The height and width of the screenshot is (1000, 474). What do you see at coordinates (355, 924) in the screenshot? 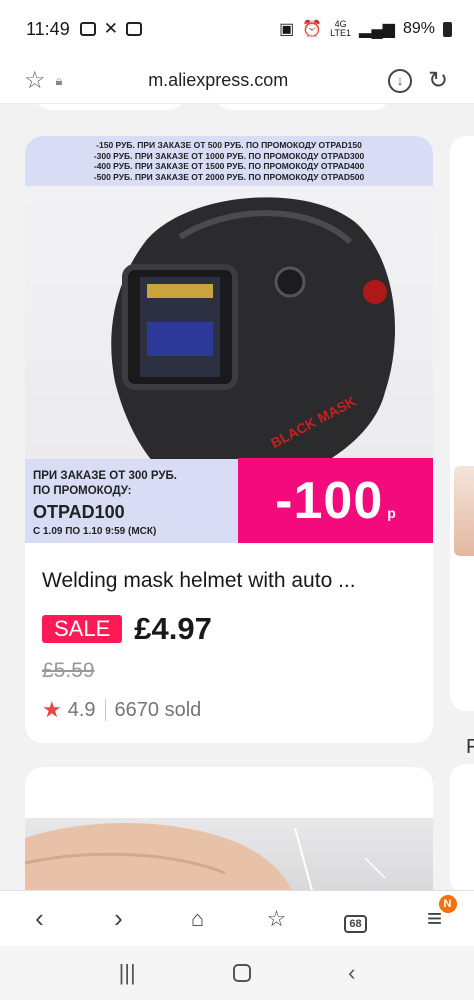
I see `tabs-count: 68` at bounding box center [355, 924].